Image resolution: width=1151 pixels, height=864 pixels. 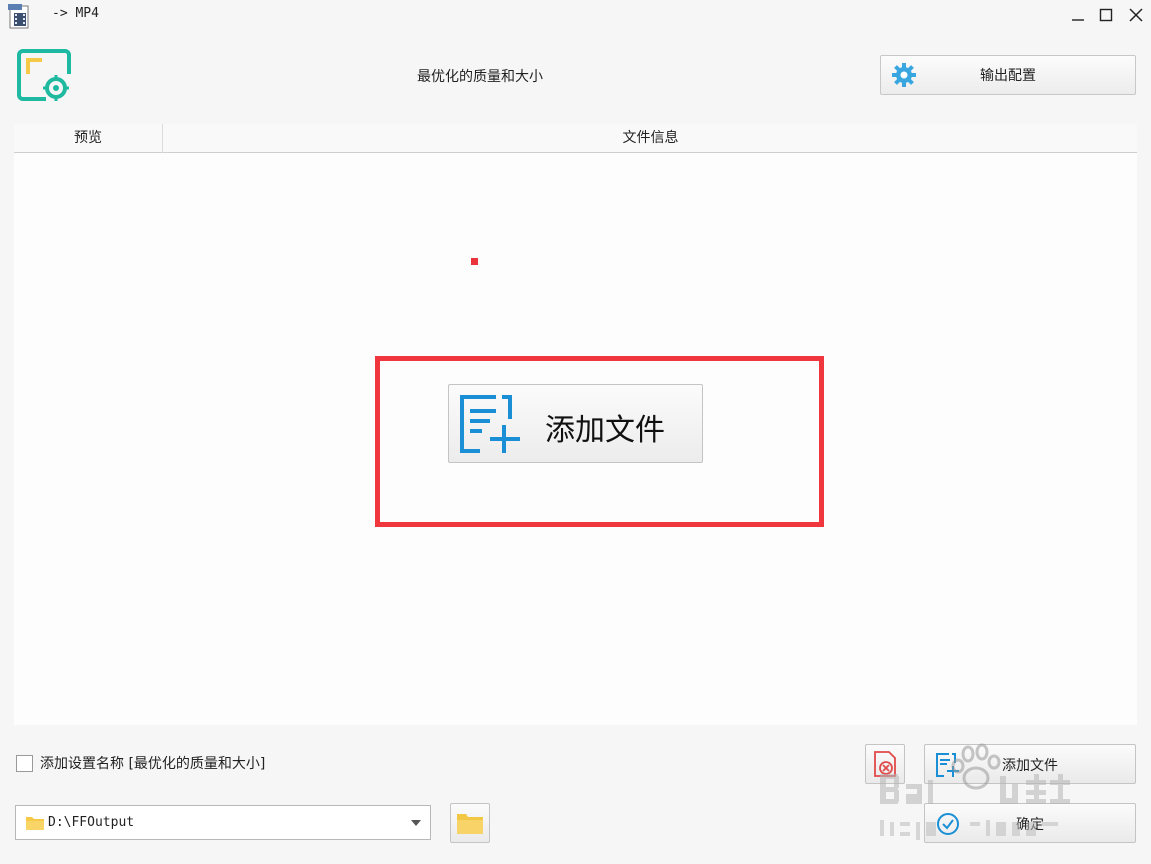 I want to click on add-preset-name-checkbox, so click(x=24, y=763).